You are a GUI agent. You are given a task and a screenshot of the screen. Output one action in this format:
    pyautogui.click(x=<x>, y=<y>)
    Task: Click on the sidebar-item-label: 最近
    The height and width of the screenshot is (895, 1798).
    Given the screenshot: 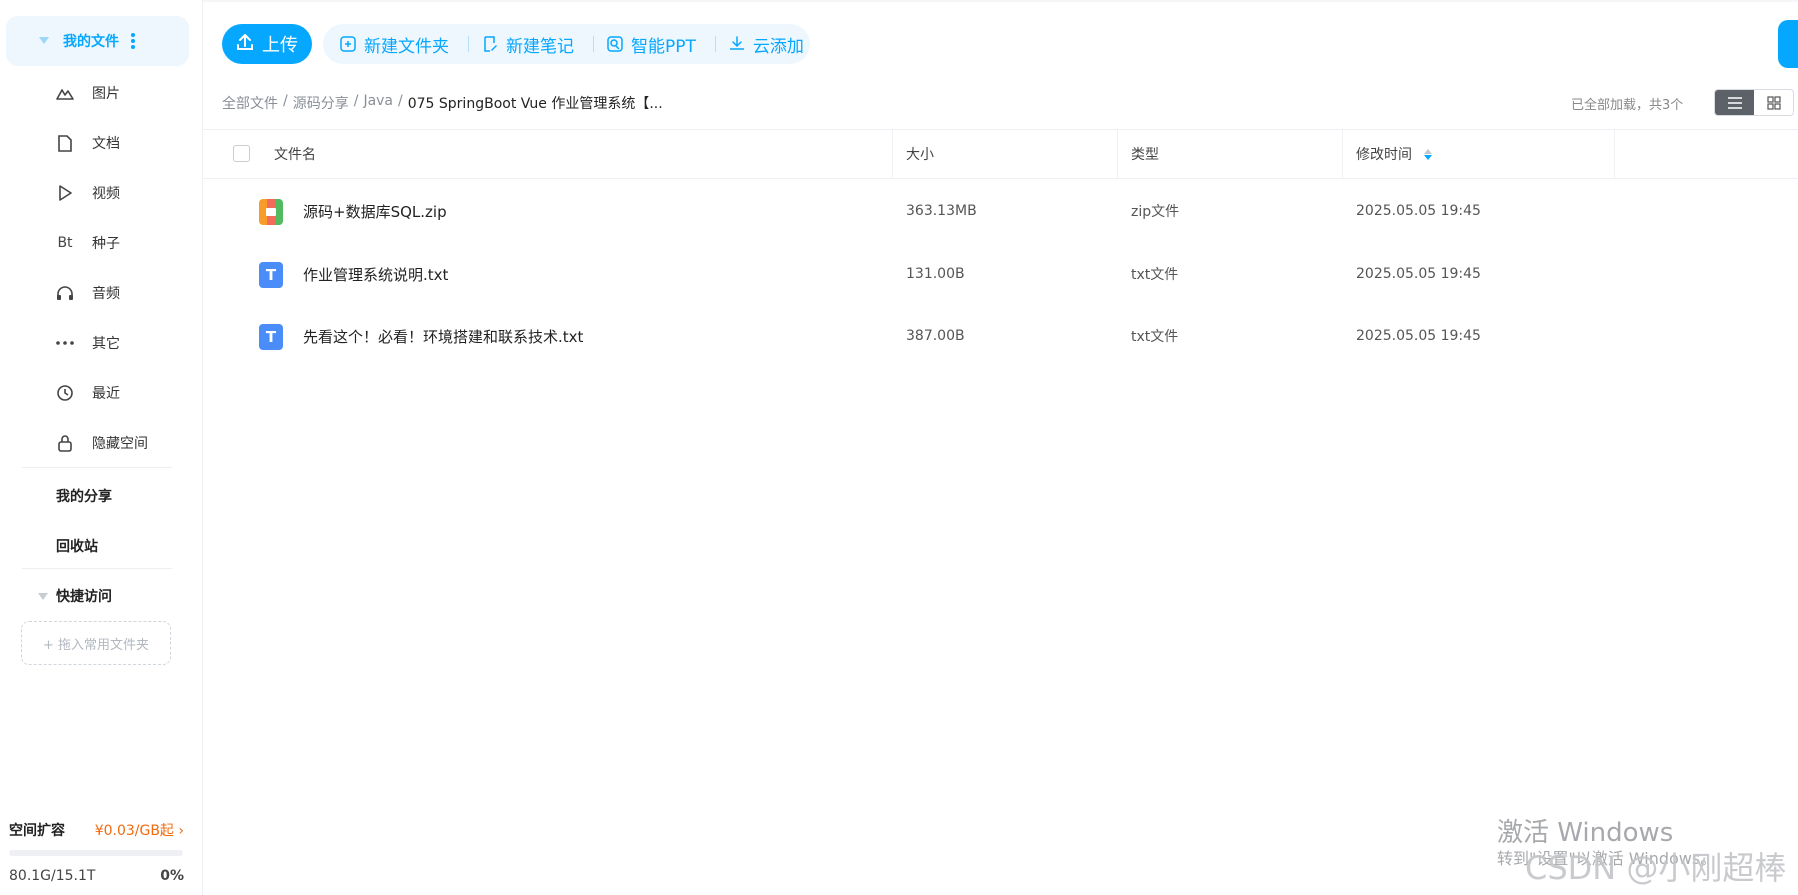 What is the action you would take?
    pyautogui.click(x=106, y=394)
    